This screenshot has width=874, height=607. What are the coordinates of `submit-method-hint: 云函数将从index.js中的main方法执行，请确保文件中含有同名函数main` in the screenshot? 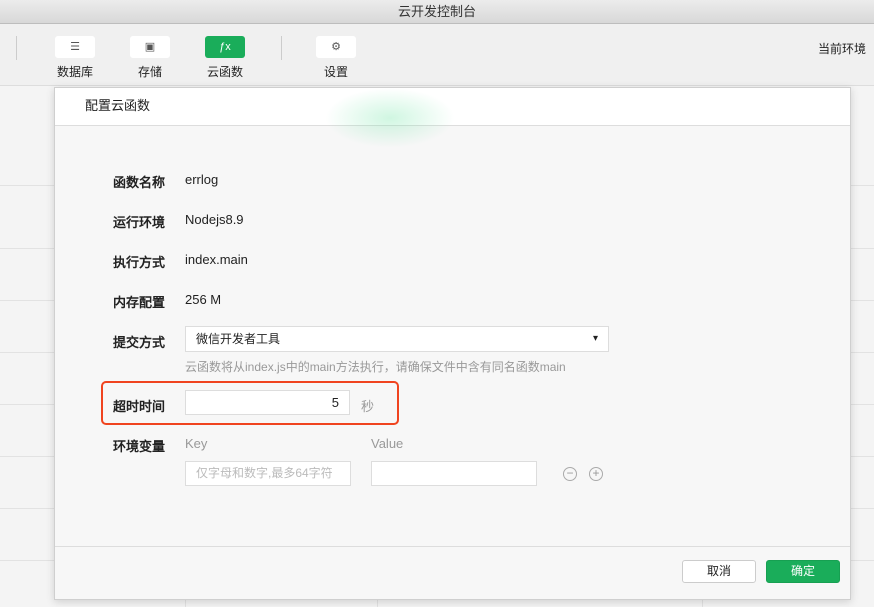 It's located at (375, 367).